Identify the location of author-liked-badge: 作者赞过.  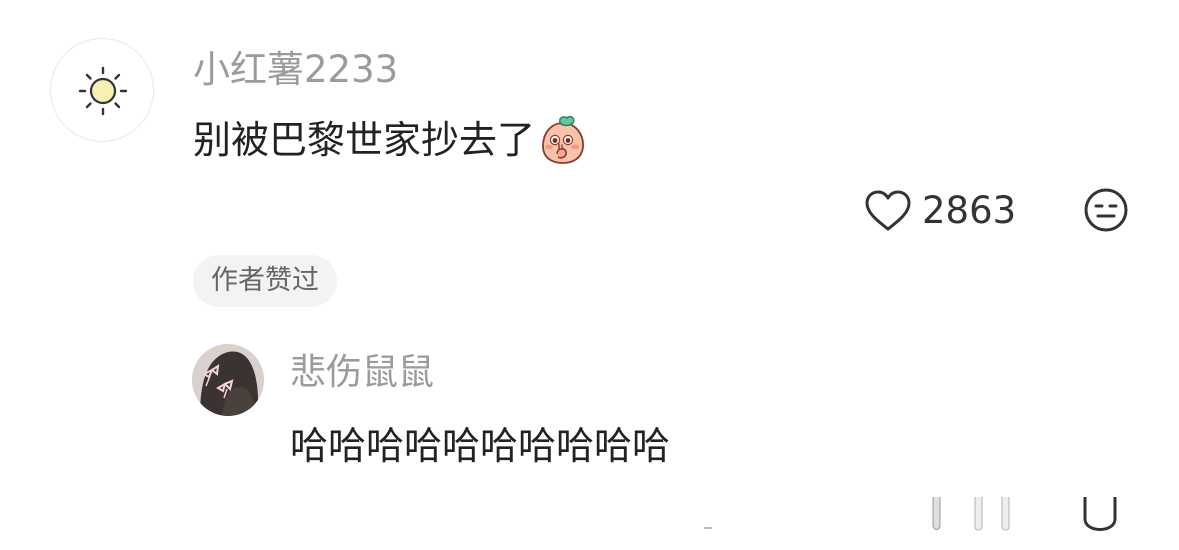
(265, 281).